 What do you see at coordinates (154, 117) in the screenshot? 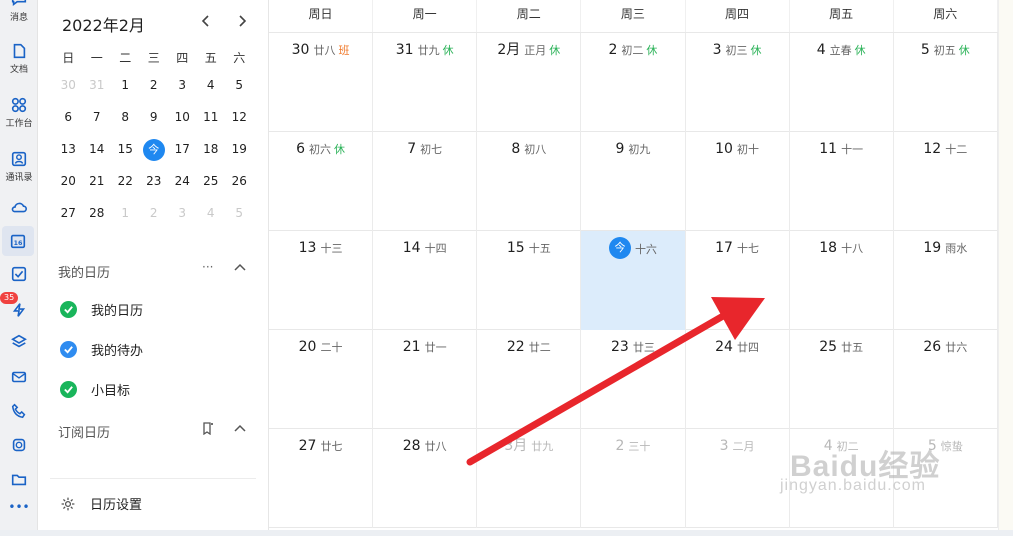
I see `mini-day: 9` at bounding box center [154, 117].